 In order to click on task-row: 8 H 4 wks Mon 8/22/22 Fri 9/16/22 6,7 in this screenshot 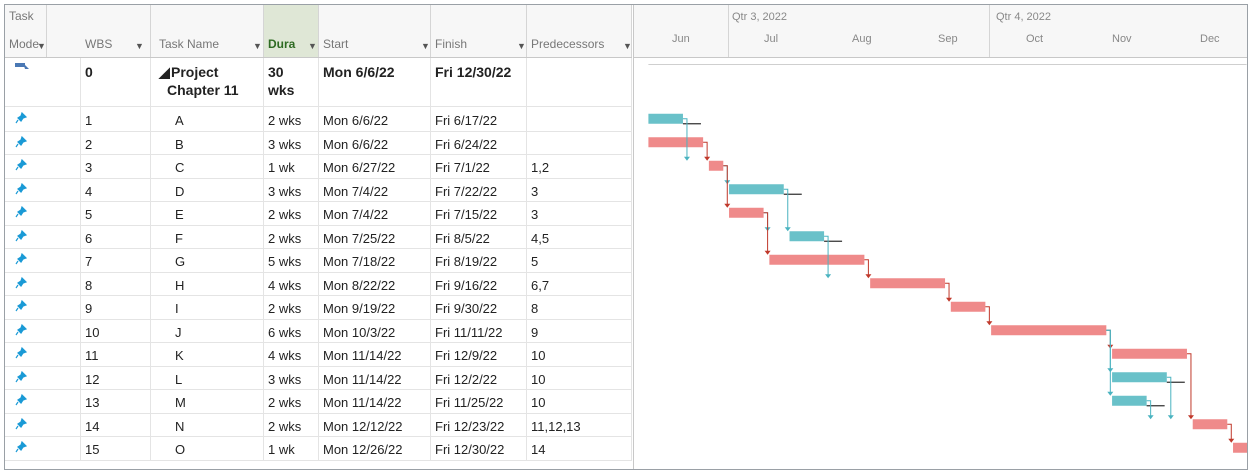, I will do `click(318, 283)`.